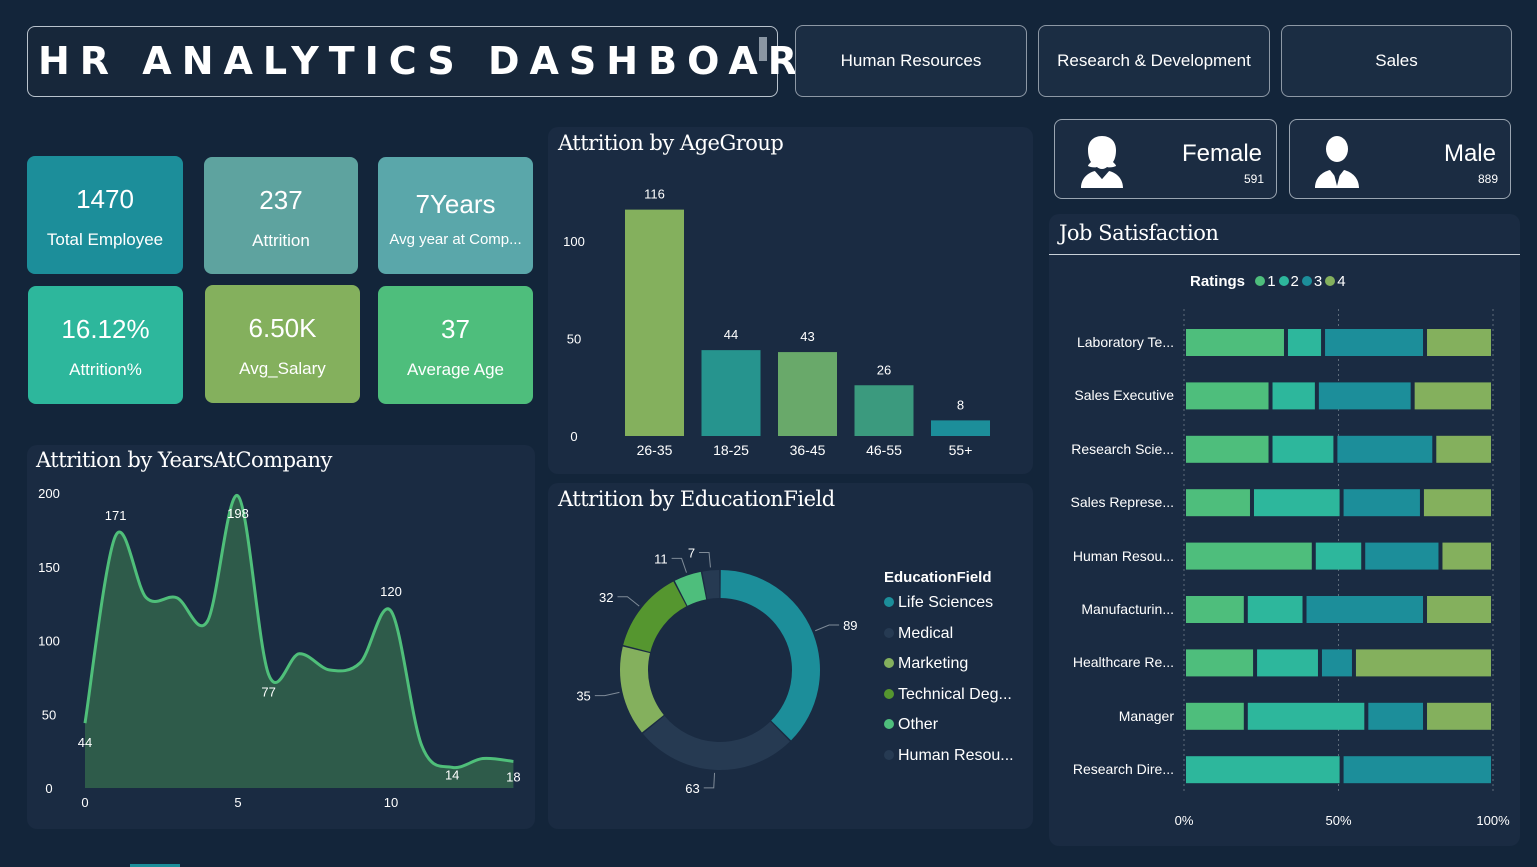 This screenshot has height=867, width=1537. I want to click on x-tick-label: 55+, so click(961, 450).